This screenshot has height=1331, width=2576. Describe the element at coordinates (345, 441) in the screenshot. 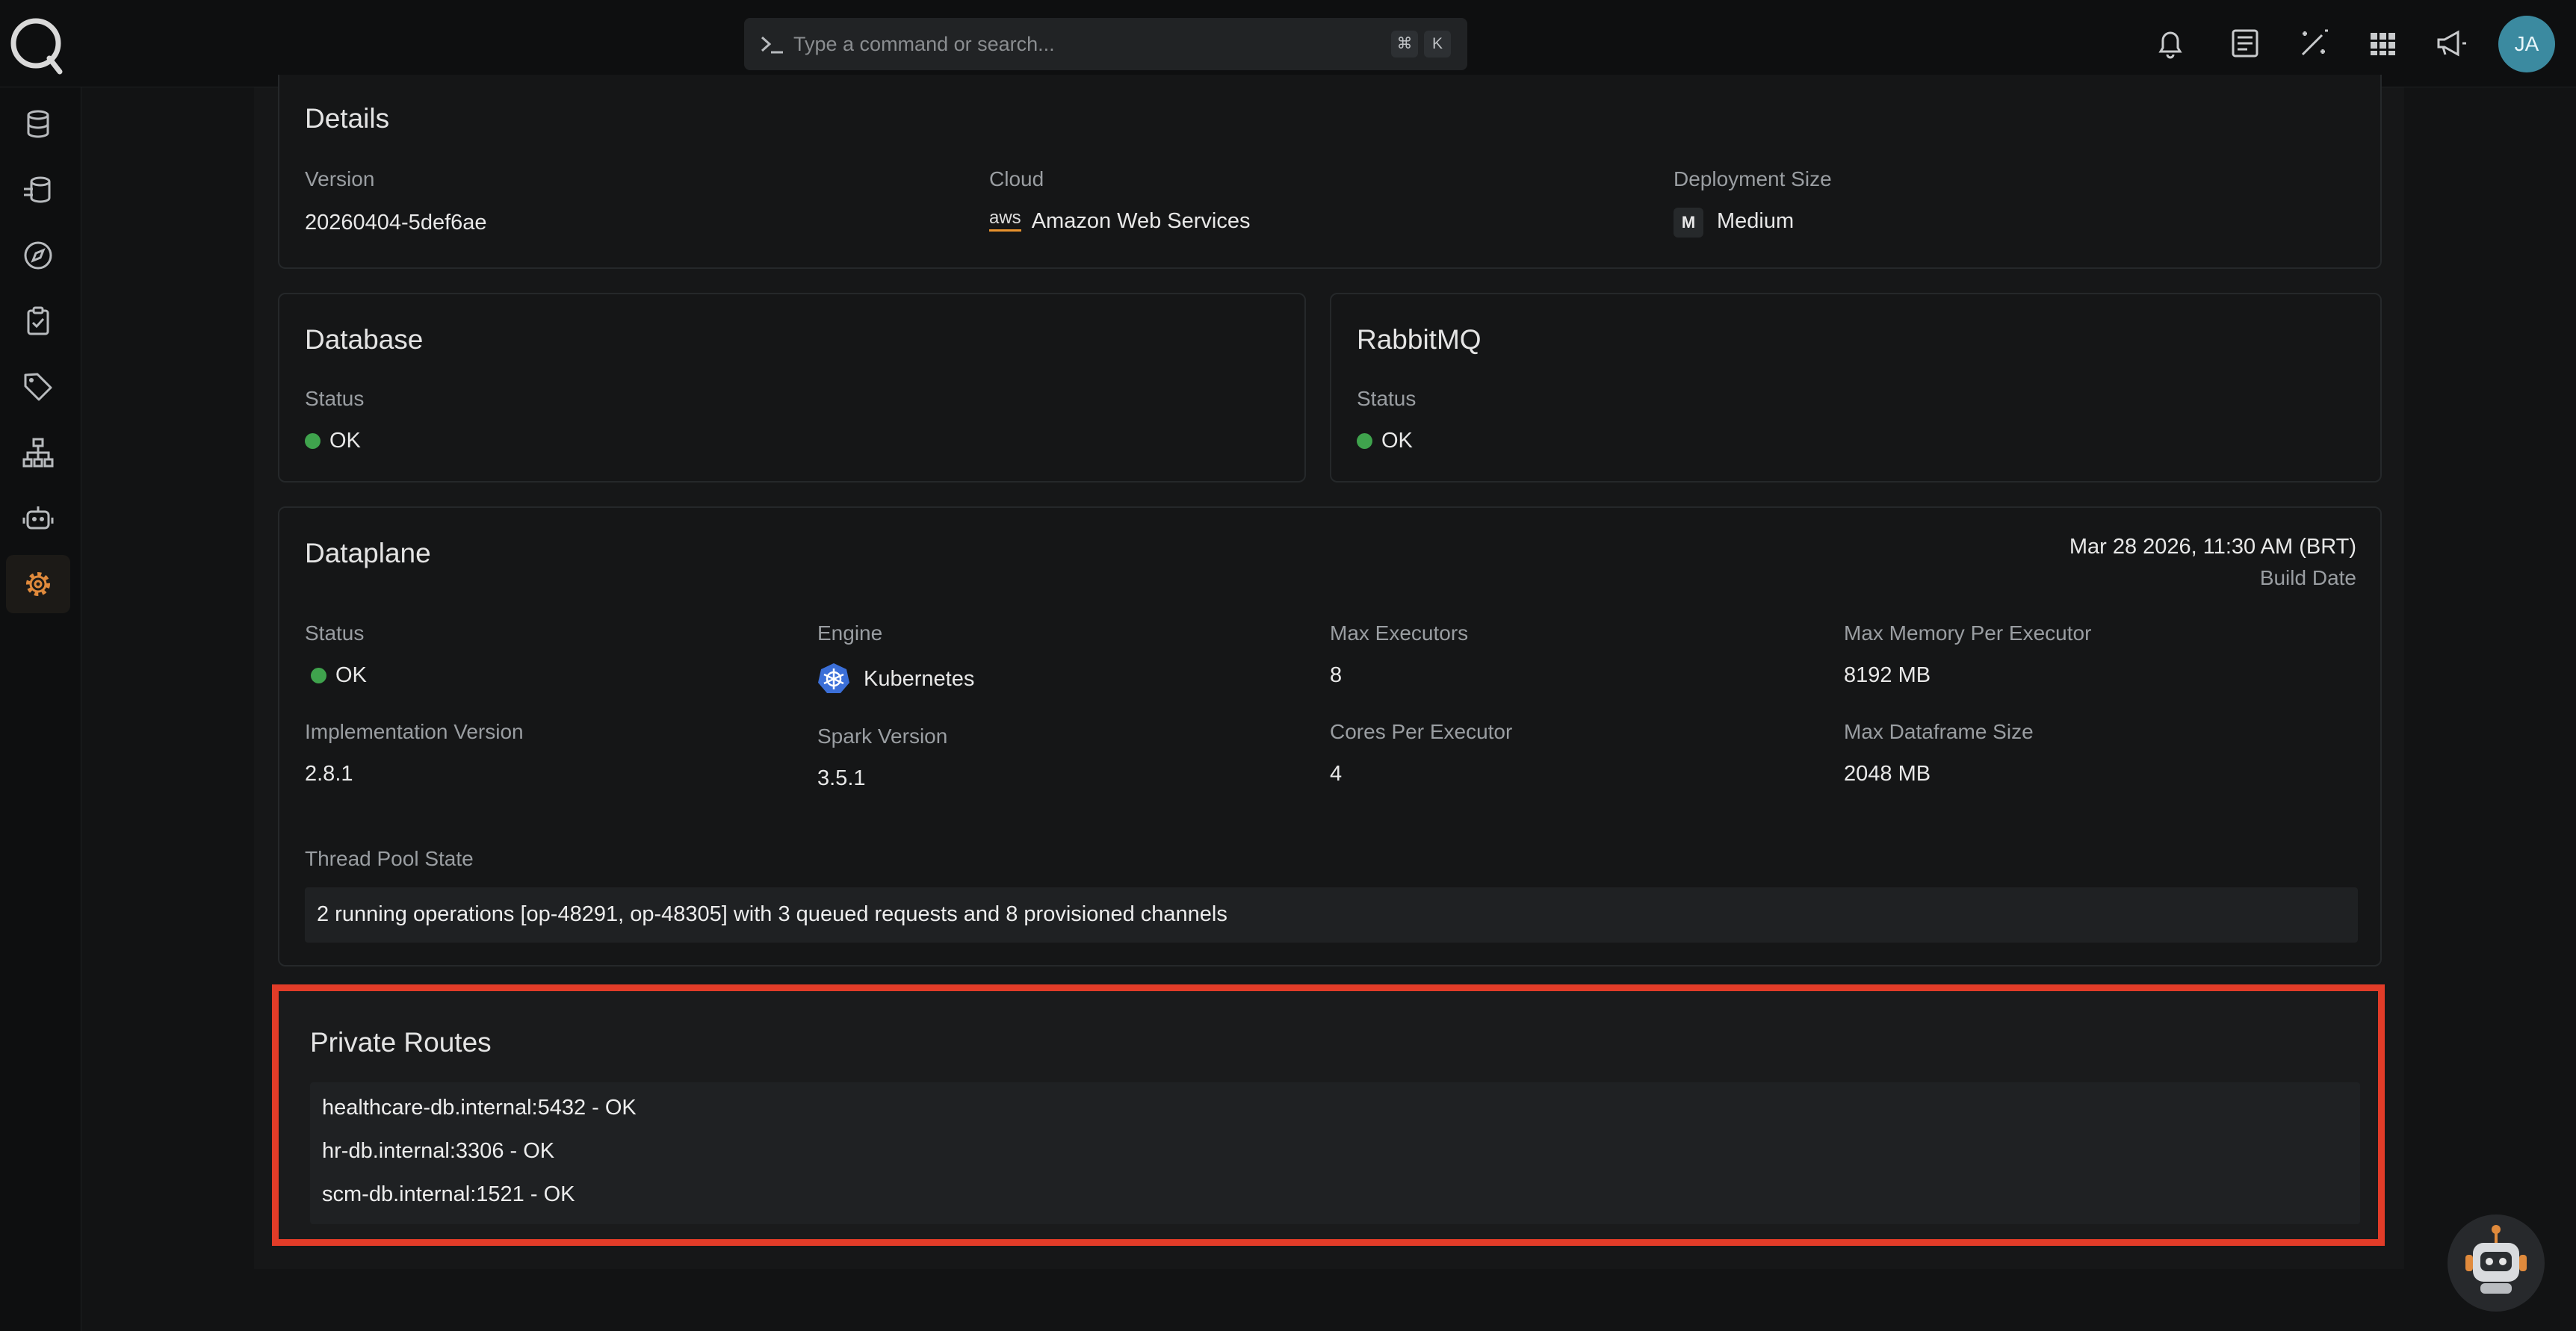

I see `database-status-value: OK` at that location.